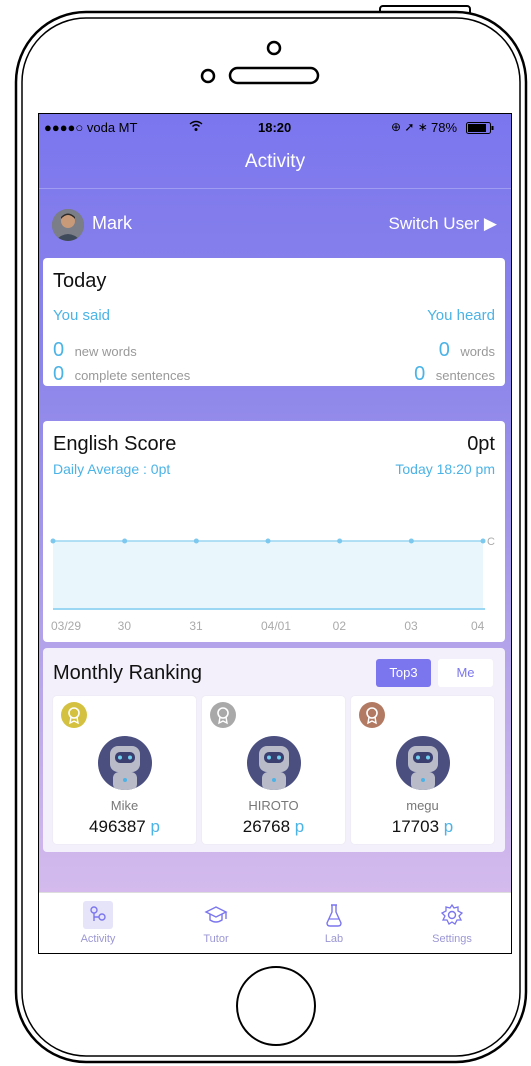  I want to click on ranking-entry-2: HIROTO 26768 p, so click(273, 770).